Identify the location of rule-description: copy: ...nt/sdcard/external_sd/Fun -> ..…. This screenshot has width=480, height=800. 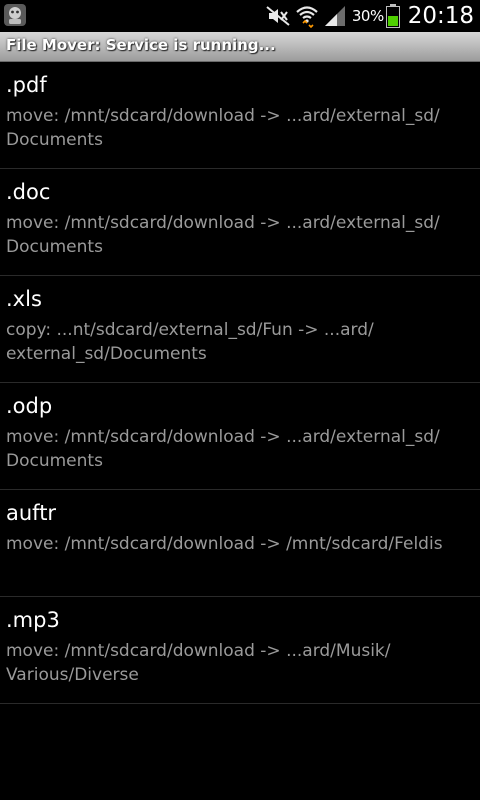
(190, 342).